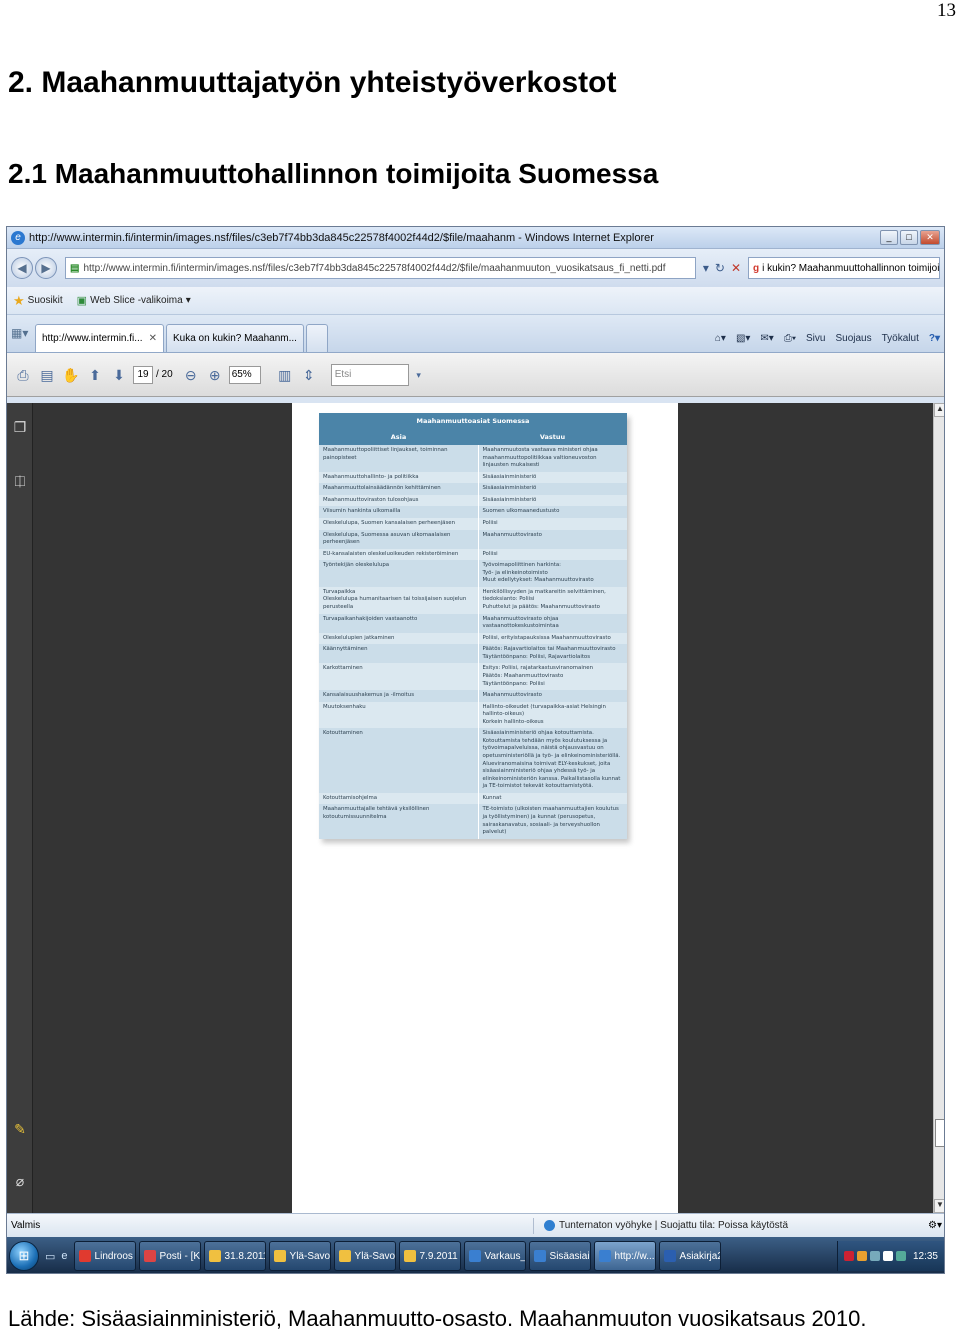  I want to click on mail-icon: ✉▾, so click(766, 338).